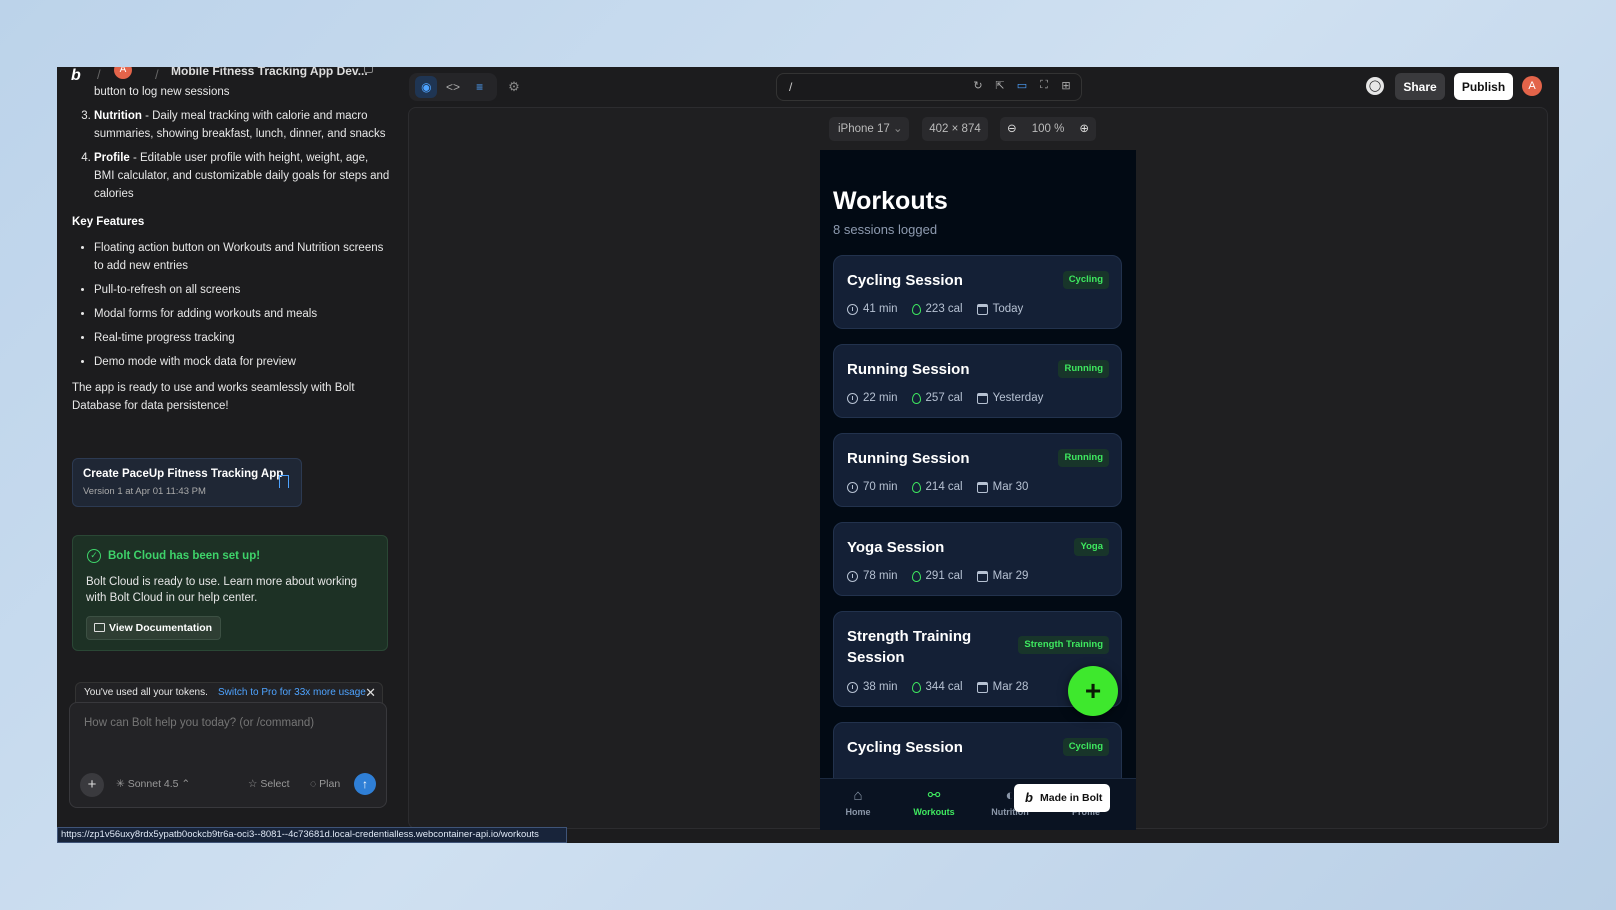 The width and height of the screenshot is (1616, 910). I want to click on chevron-down-icon: ⌄, so click(898, 129).